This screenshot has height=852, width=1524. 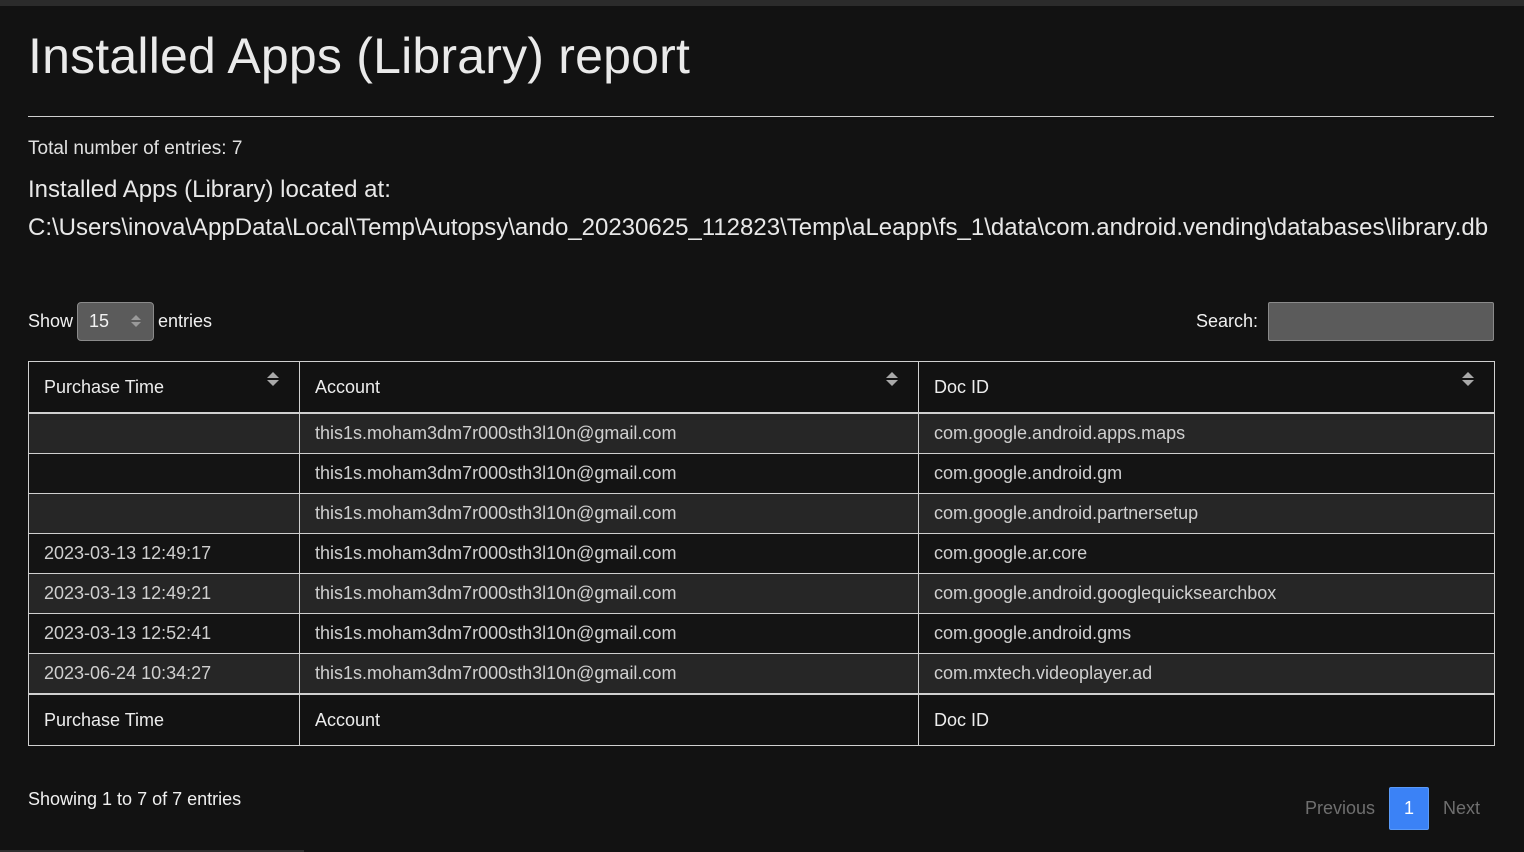 What do you see at coordinates (609, 719) in the screenshot?
I see `column-footer-account: Account` at bounding box center [609, 719].